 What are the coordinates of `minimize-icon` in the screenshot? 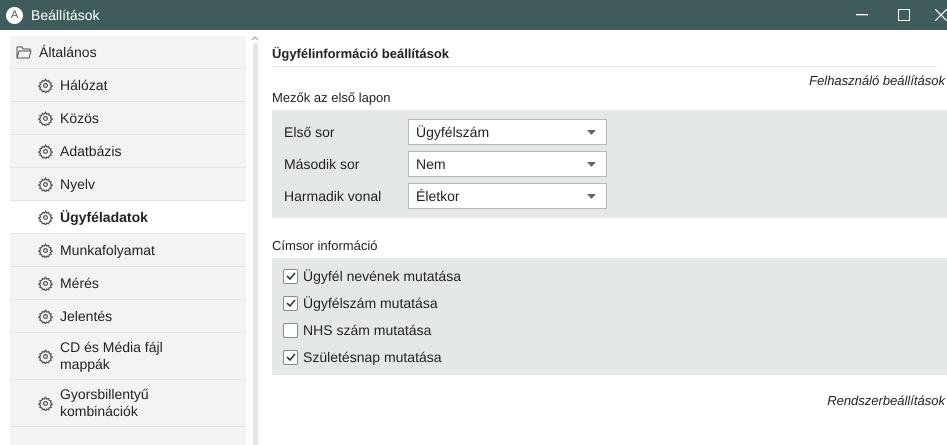 It's located at (862, 15).